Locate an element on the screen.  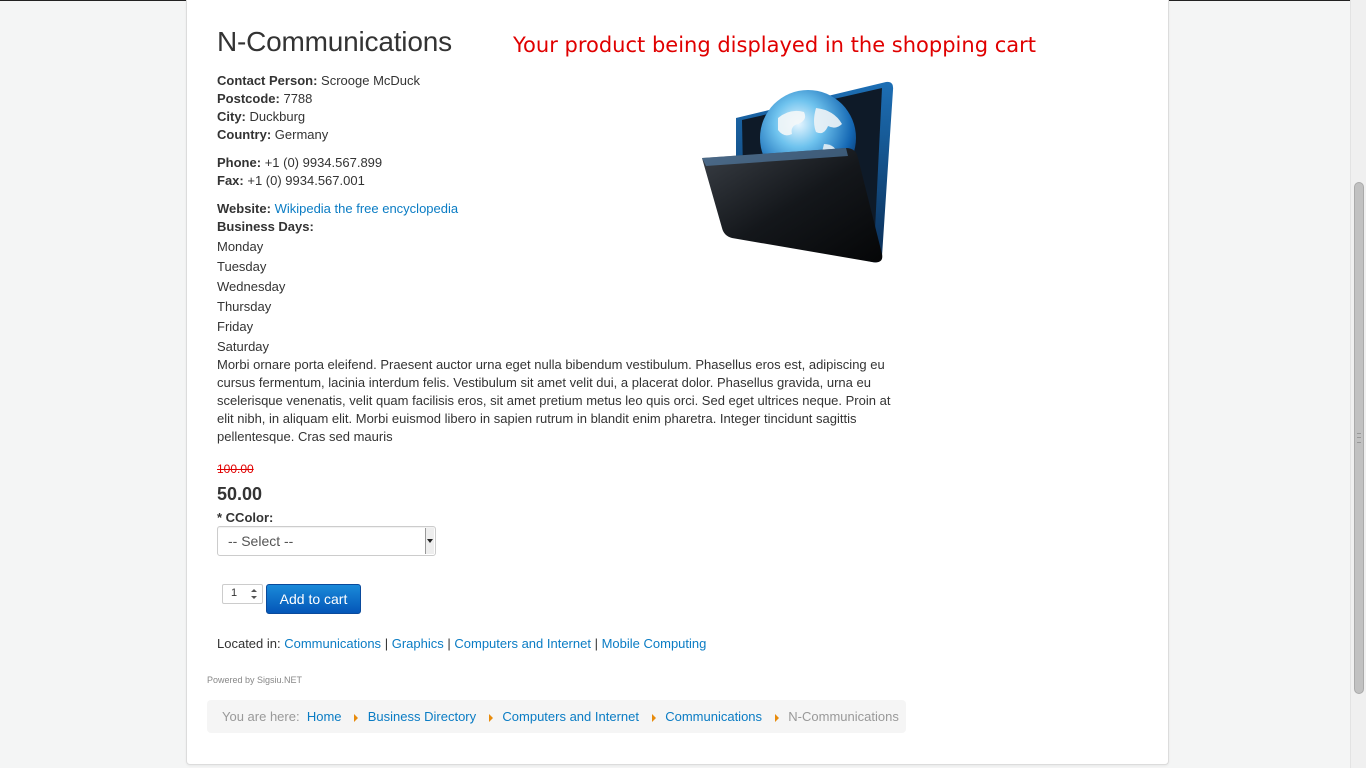
website-link: Wikipedia the free encyclopedia is located at coordinates (367, 208).